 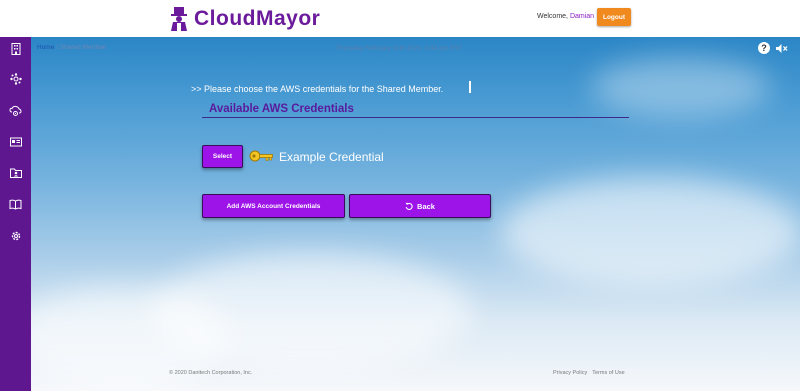 What do you see at coordinates (400, 18) in the screenshot?
I see `top-header: CloudMayor Welcome, Damian Logout` at bounding box center [400, 18].